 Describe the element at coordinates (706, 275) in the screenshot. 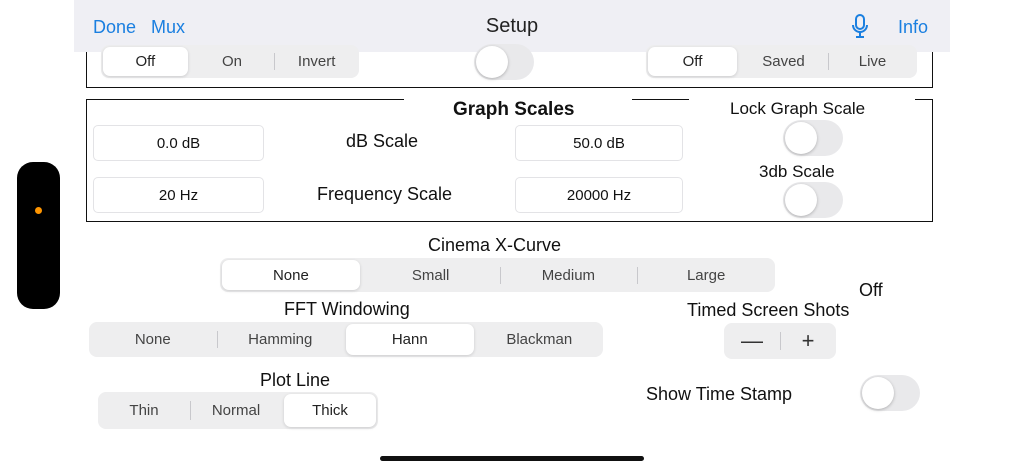

I see `segment-option-large: Large` at that location.